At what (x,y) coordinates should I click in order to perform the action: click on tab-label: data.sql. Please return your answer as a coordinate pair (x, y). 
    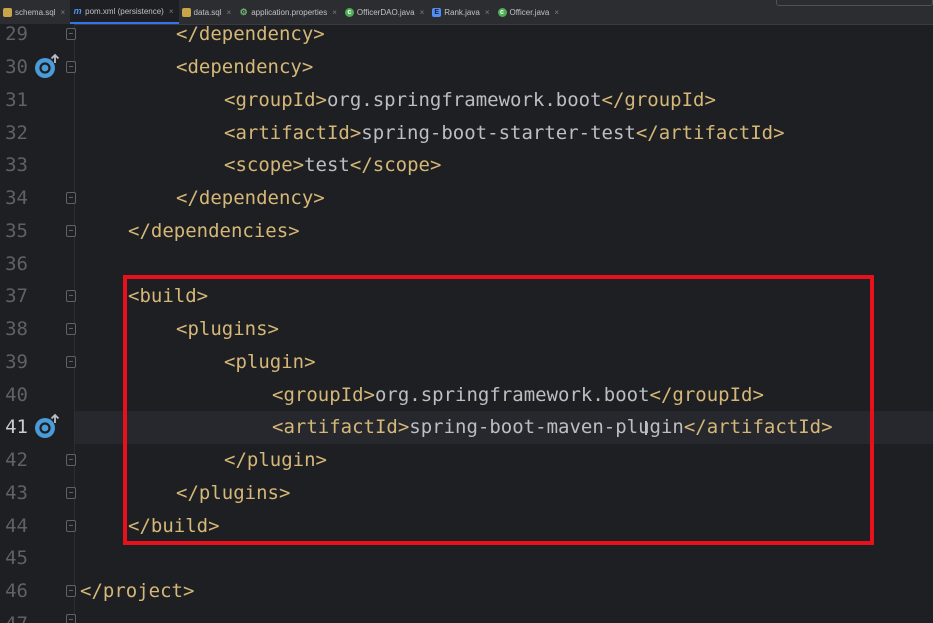
    Looking at the image, I should click on (207, 12).